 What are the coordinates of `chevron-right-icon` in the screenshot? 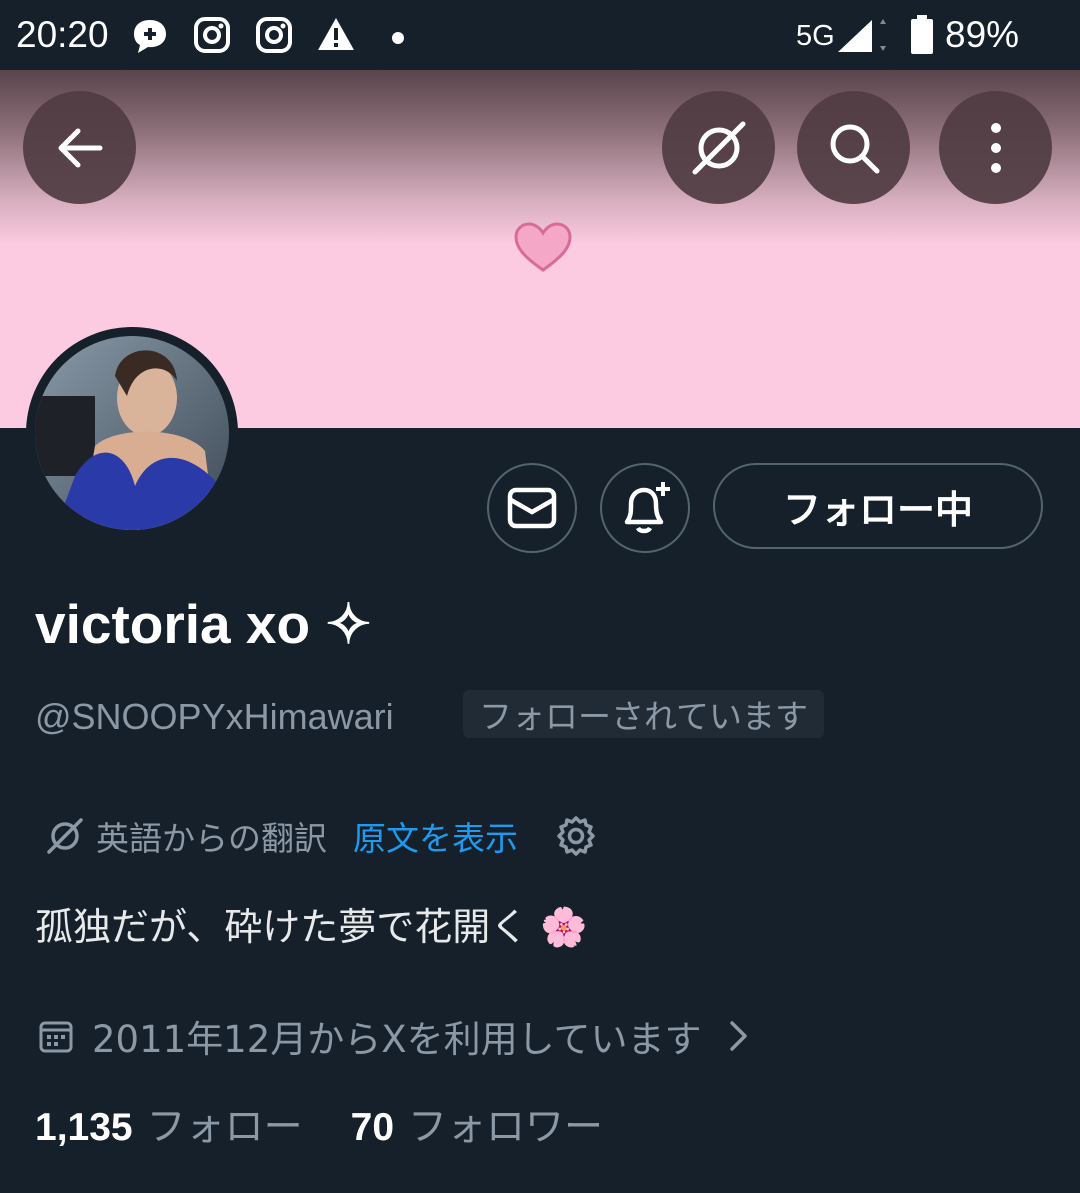 It's located at (739, 1036).